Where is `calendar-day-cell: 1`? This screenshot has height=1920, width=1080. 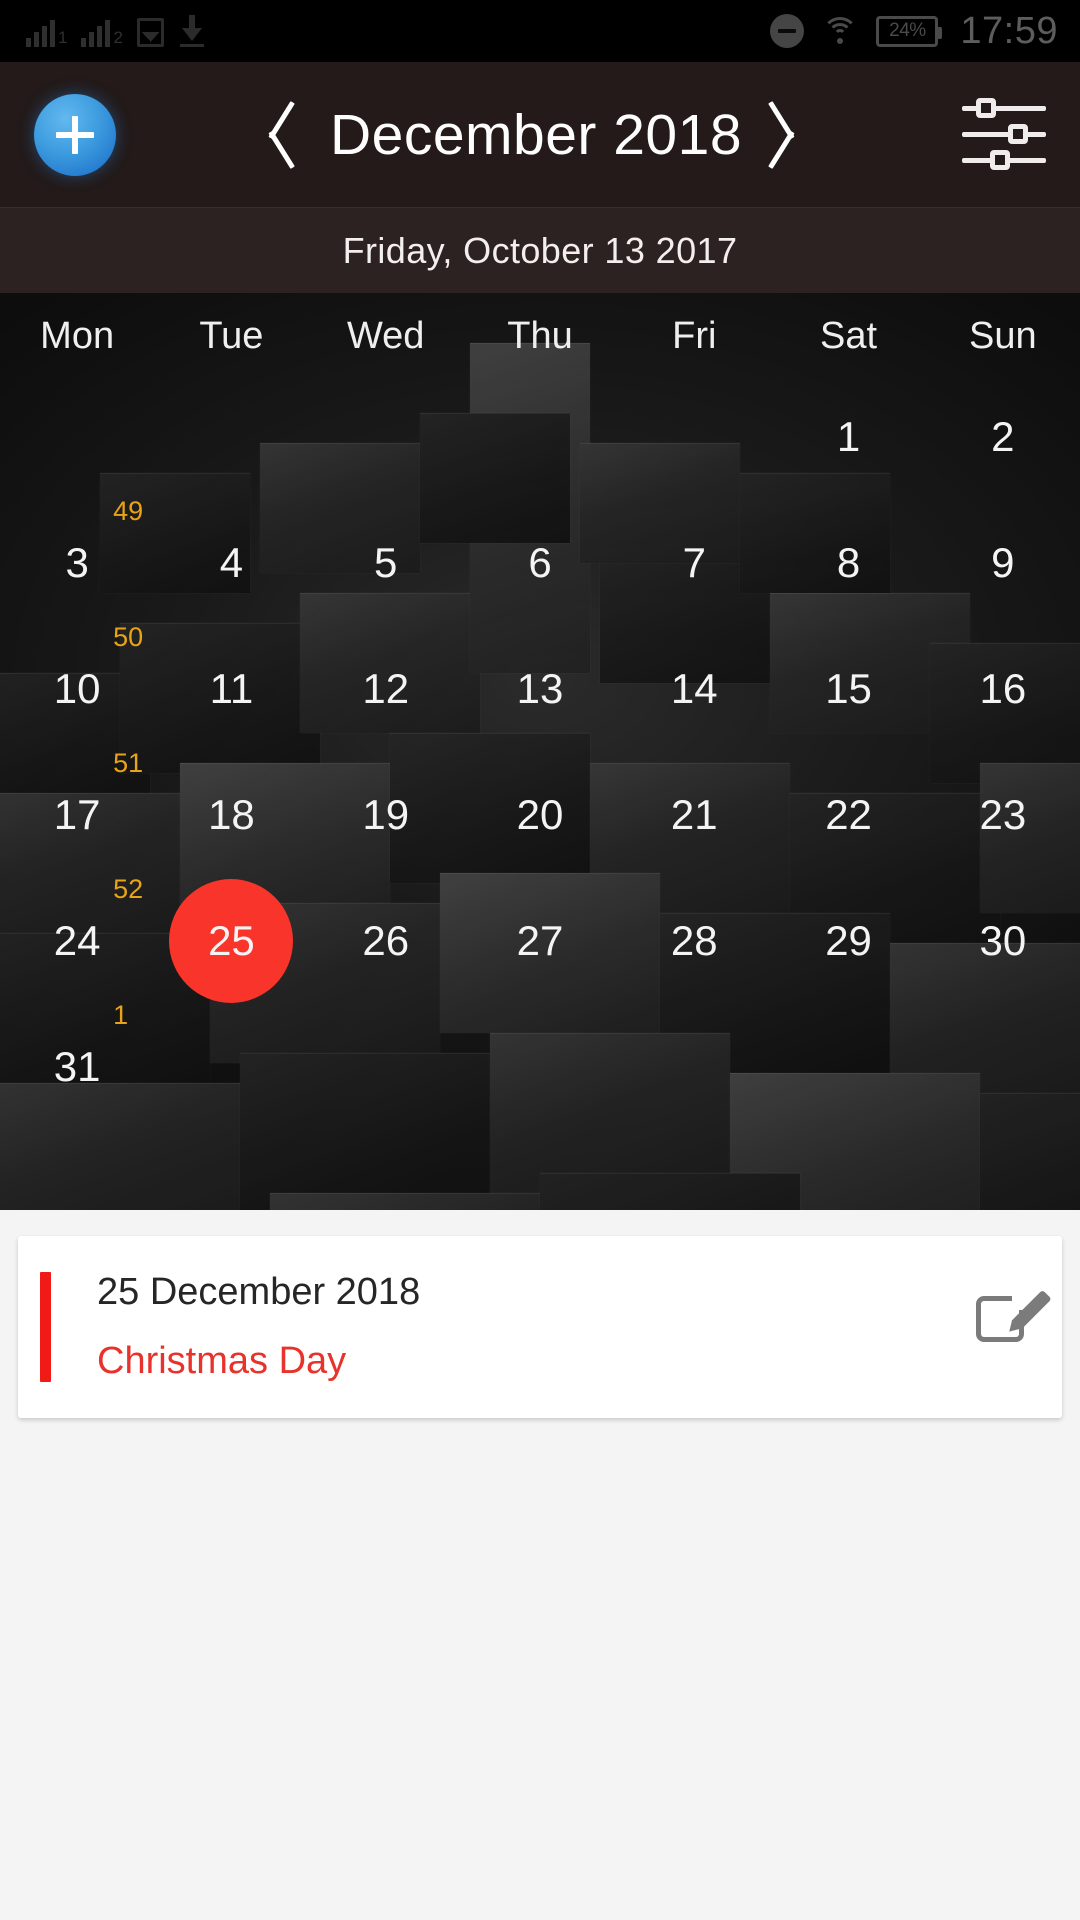 calendar-day-cell: 1 is located at coordinates (848, 437).